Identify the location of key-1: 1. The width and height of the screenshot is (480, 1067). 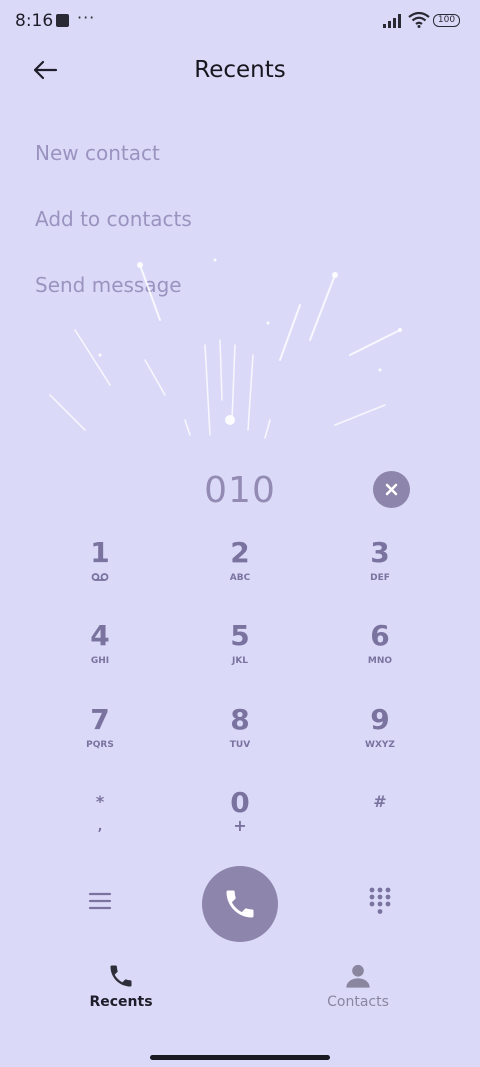
(100, 573).